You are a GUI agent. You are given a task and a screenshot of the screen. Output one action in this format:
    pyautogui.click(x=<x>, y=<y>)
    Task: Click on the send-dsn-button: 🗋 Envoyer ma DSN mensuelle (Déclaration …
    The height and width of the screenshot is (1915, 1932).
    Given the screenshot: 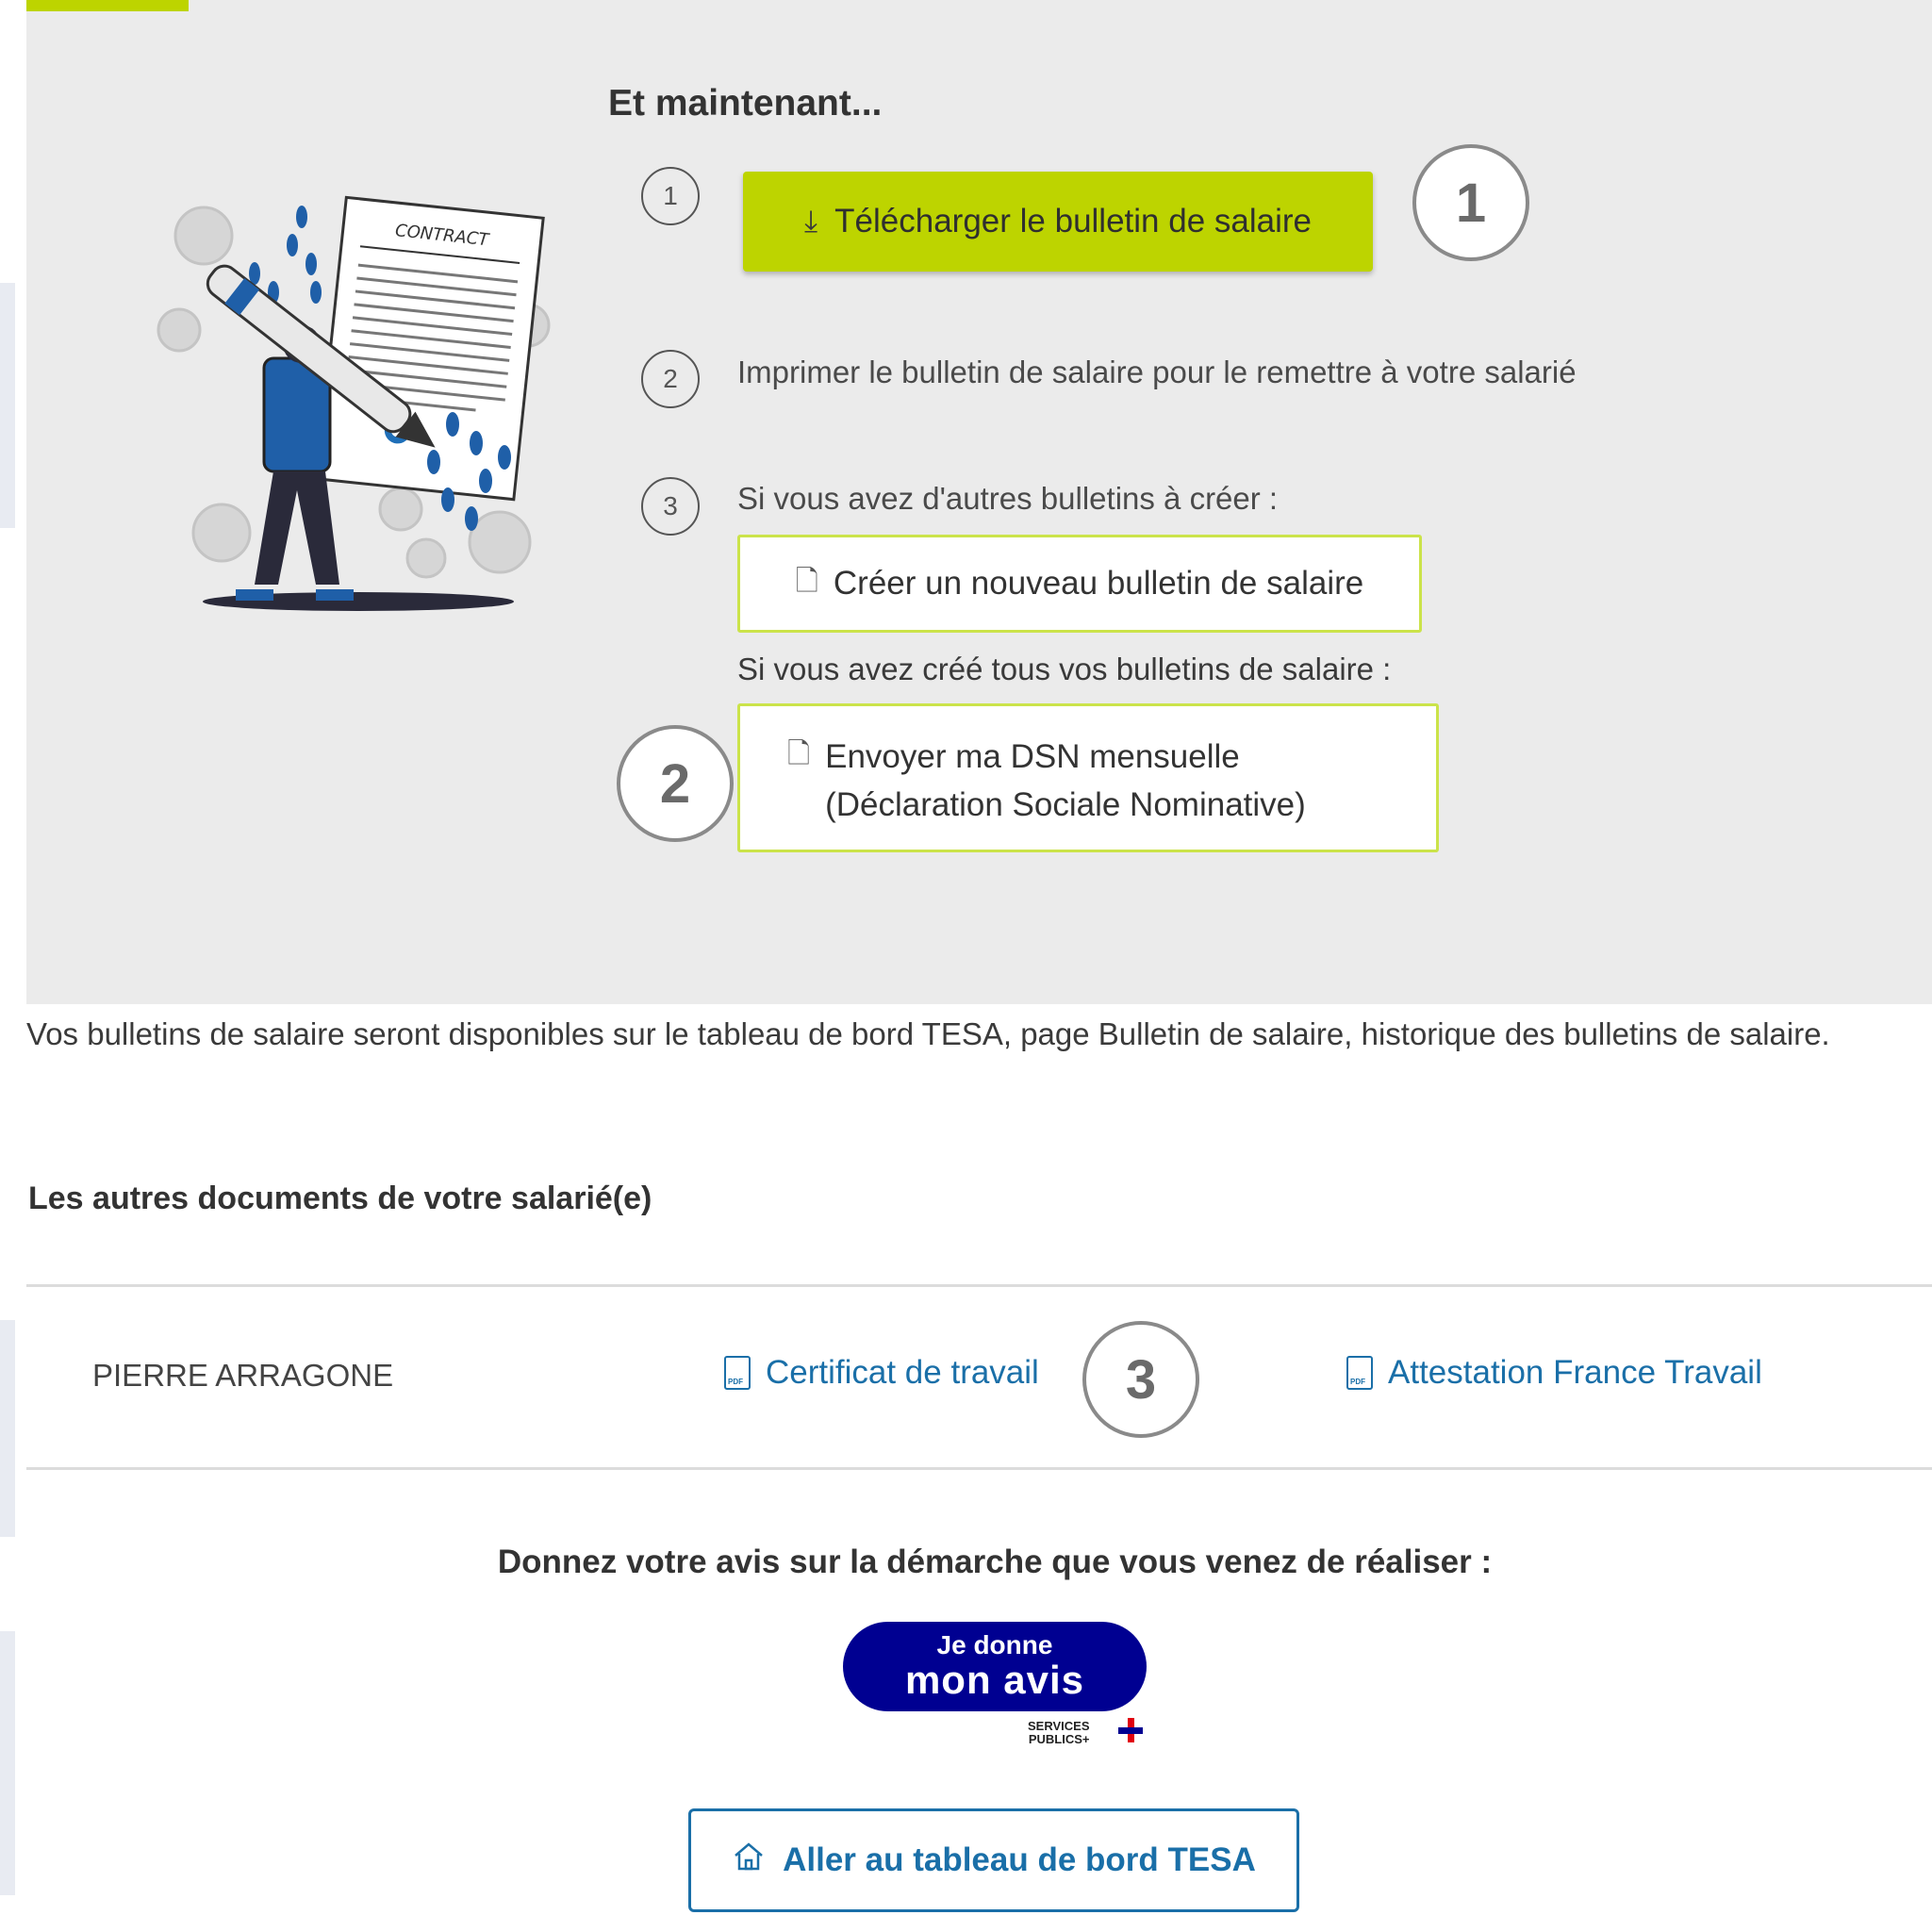 What is the action you would take?
    pyautogui.click(x=1088, y=777)
    